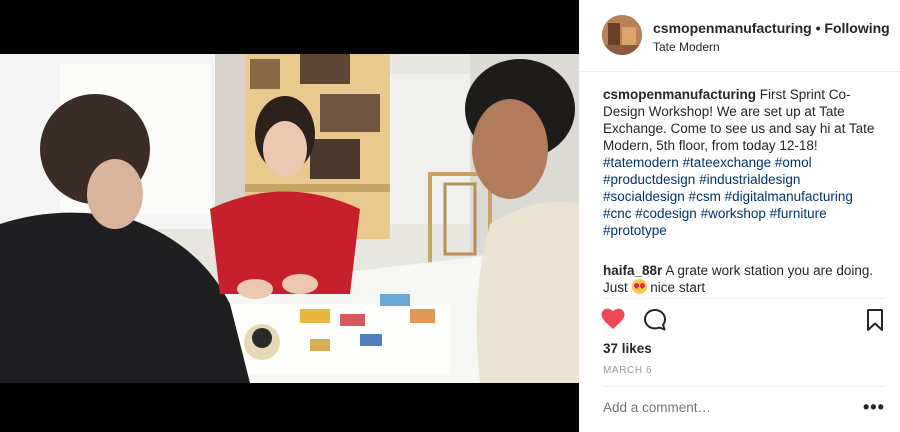 Image resolution: width=900 pixels, height=432 pixels. Describe the element at coordinates (627, 348) in the screenshot. I see `likes-count: 37 likes` at that location.